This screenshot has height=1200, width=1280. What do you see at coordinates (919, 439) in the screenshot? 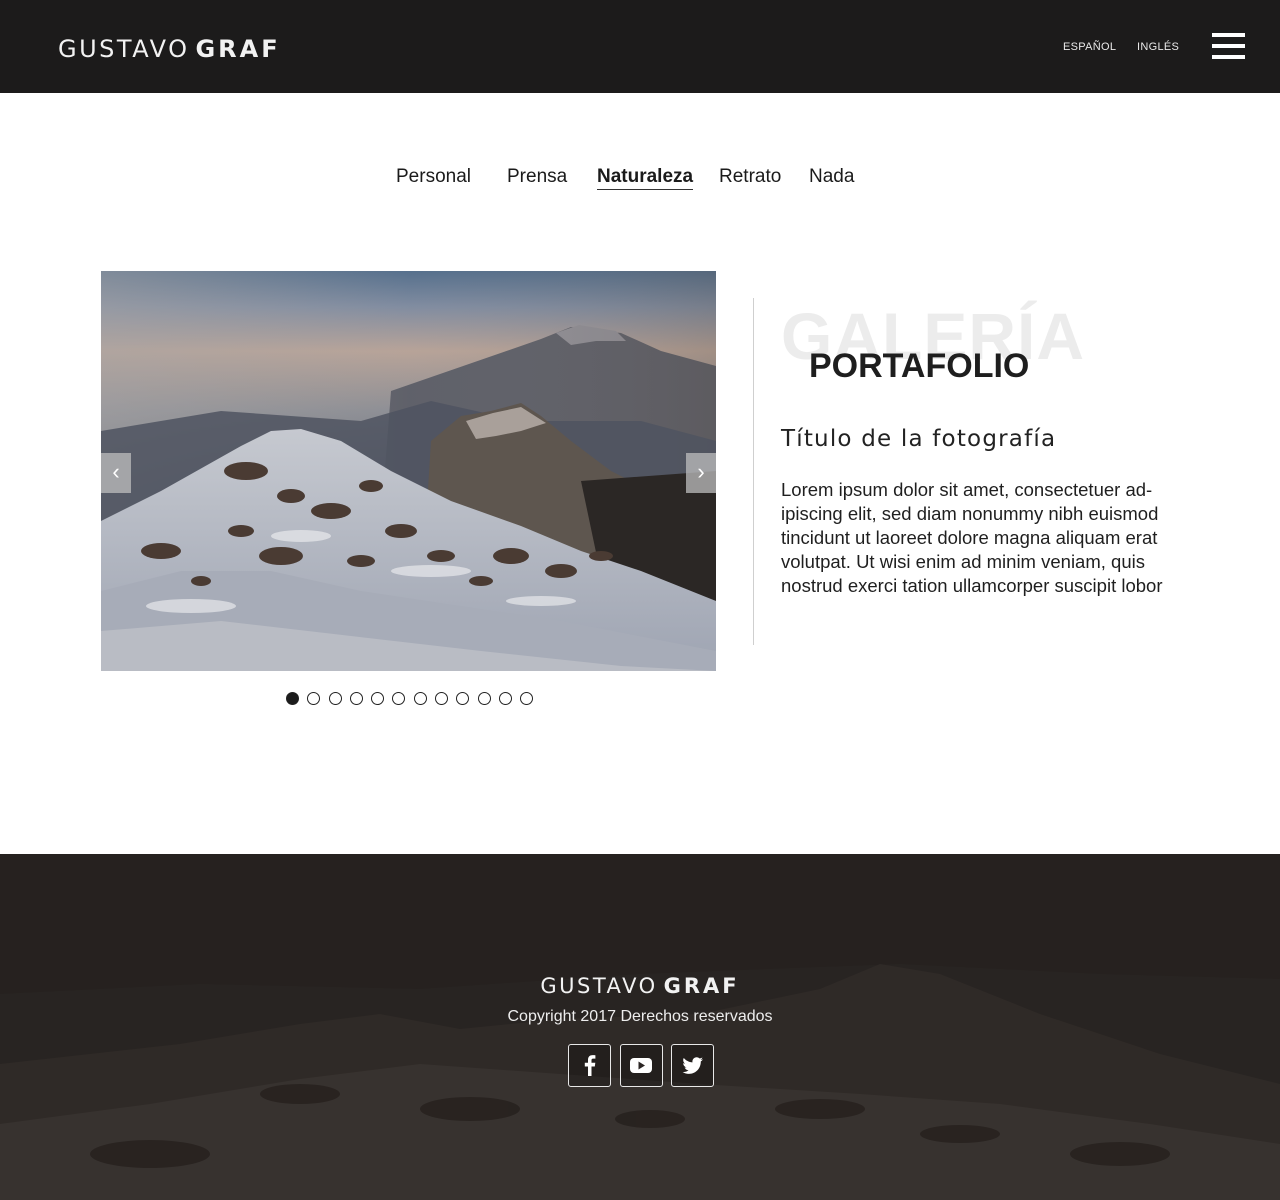
I see `photo-title: Título de la fotografía` at bounding box center [919, 439].